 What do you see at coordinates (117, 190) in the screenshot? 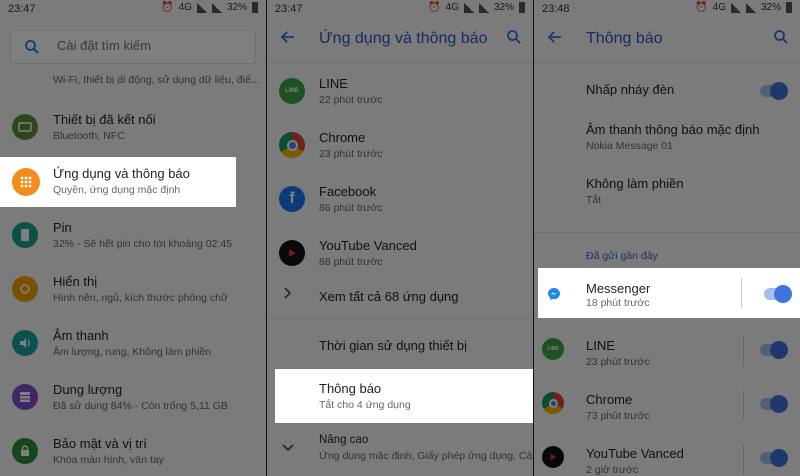
I see `list-item-subtitle: Quyền, ứng dụng mặc định` at bounding box center [117, 190].